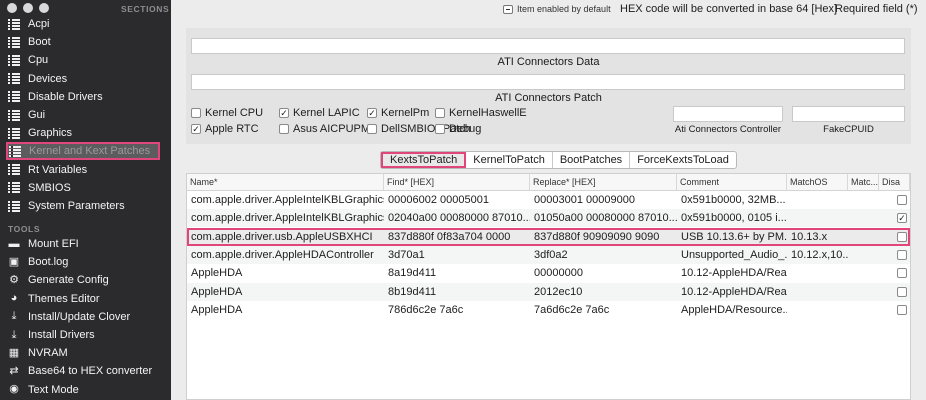 The image size is (926, 400). Describe the element at coordinates (85, 24) in the screenshot. I see `sidebar-item-acpi: Acpi` at that location.